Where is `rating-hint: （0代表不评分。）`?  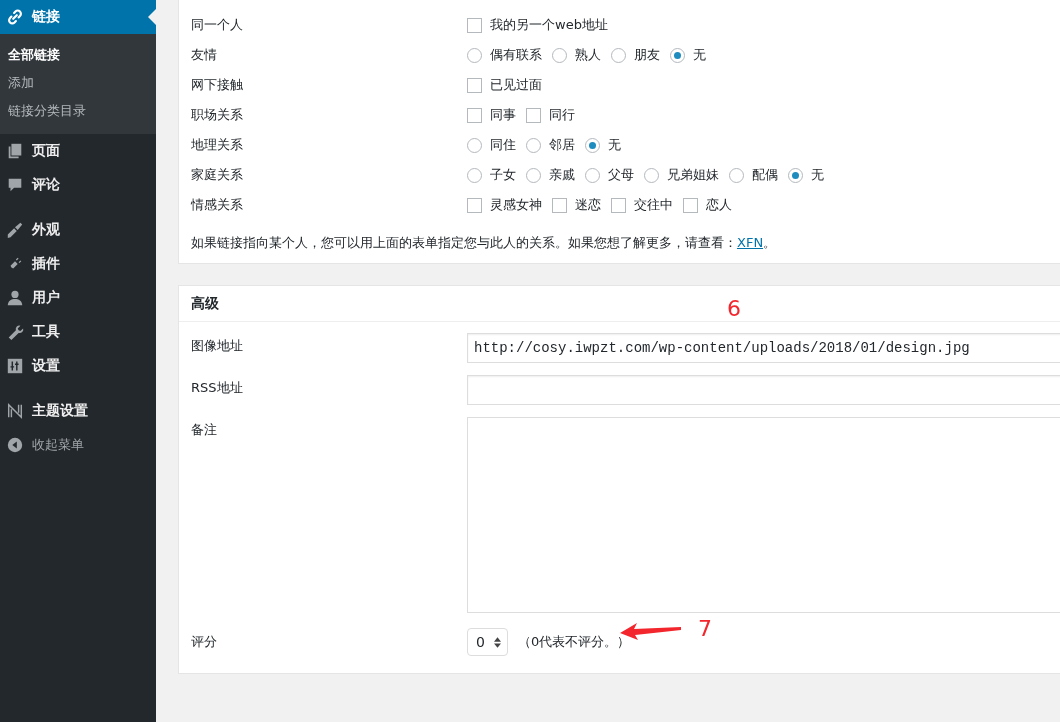
rating-hint: （0代表不评分。） is located at coordinates (574, 642).